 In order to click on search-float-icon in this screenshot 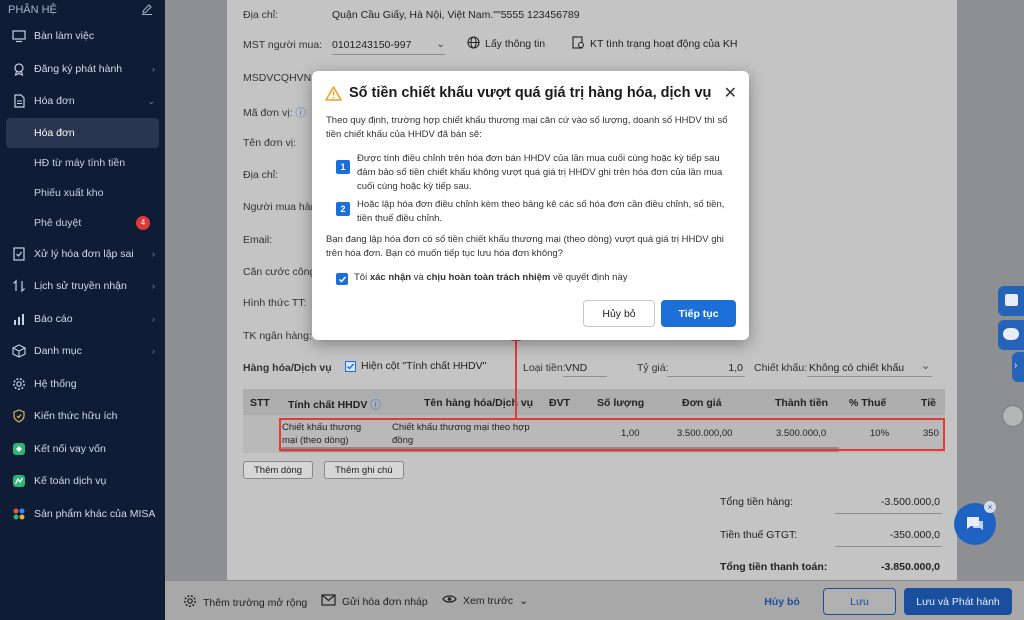, I will do `click(1013, 416)`.